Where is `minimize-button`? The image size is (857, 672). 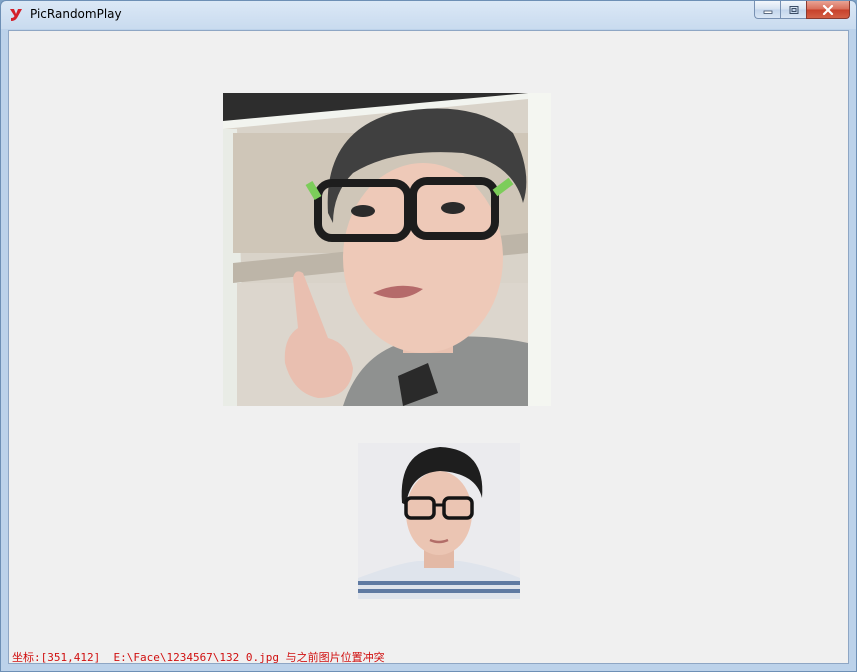
minimize-button is located at coordinates (767, 10).